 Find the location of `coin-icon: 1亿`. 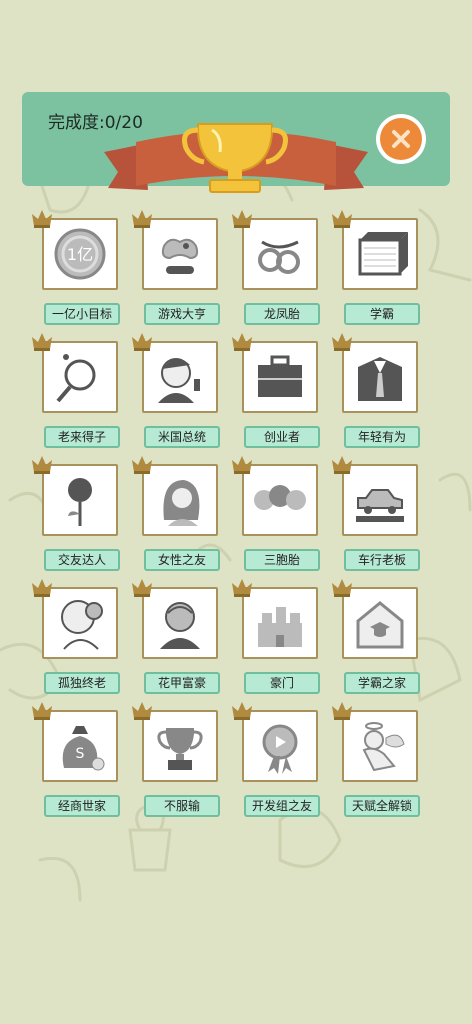

coin-icon: 1亿 is located at coordinates (80, 254).